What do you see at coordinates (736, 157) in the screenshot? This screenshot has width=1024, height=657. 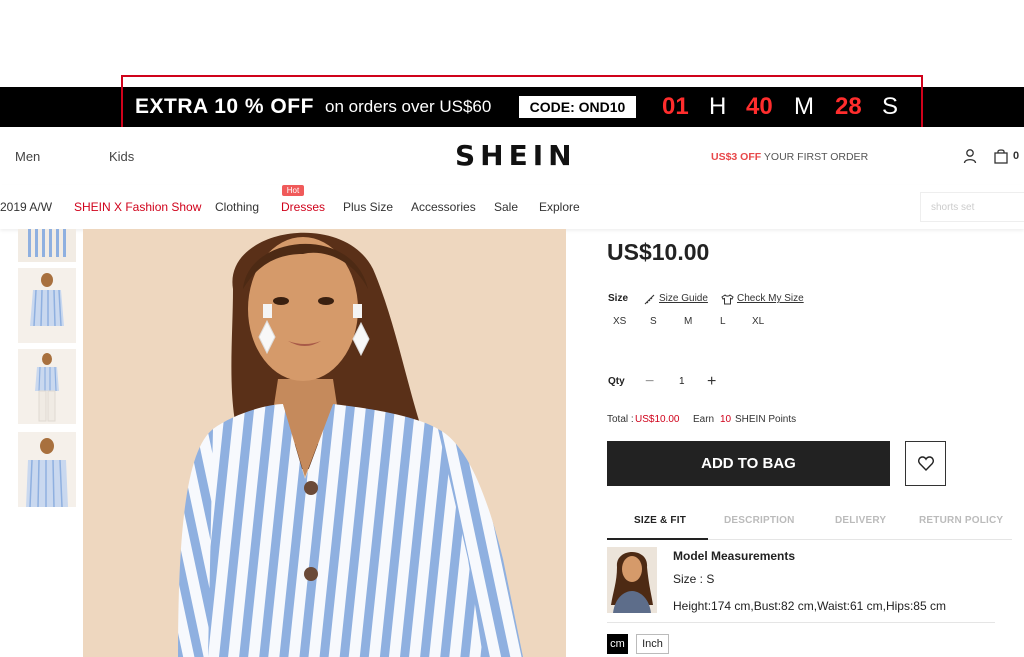 I see `first-order-amount: US$3 OFF` at bounding box center [736, 157].